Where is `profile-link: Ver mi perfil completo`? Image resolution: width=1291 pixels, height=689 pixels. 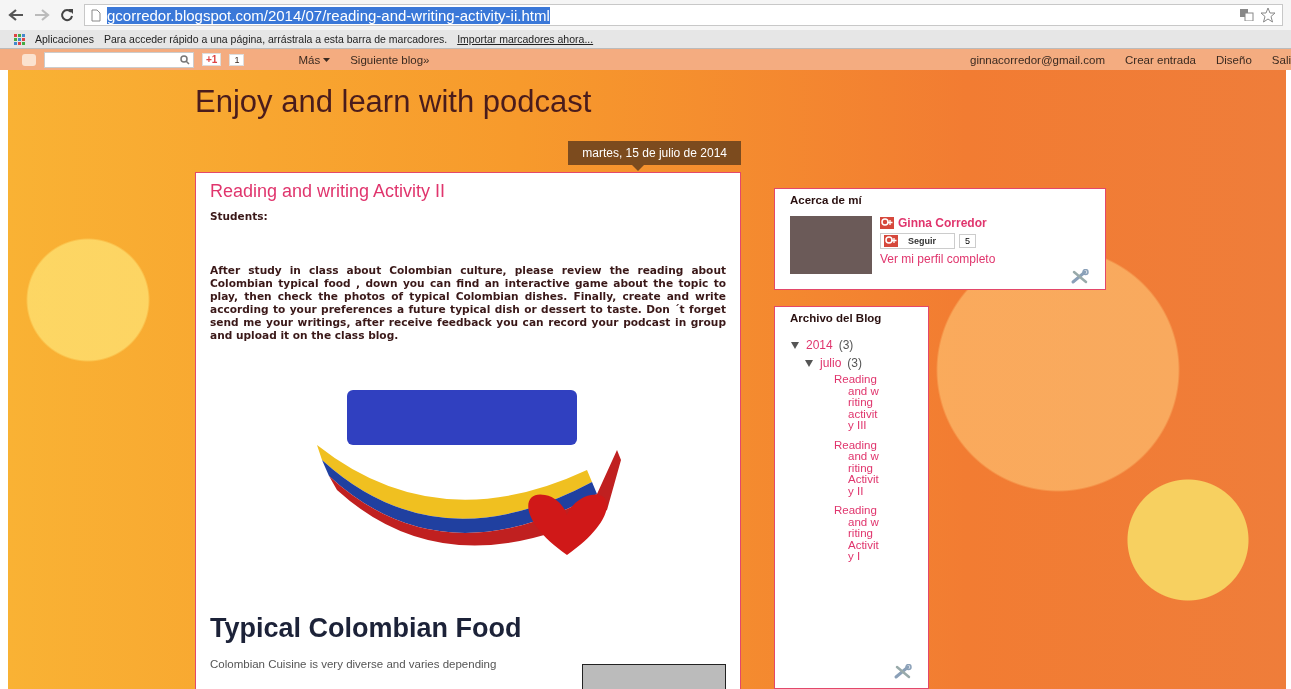
profile-link: Ver mi perfil completo is located at coordinates (985, 259).